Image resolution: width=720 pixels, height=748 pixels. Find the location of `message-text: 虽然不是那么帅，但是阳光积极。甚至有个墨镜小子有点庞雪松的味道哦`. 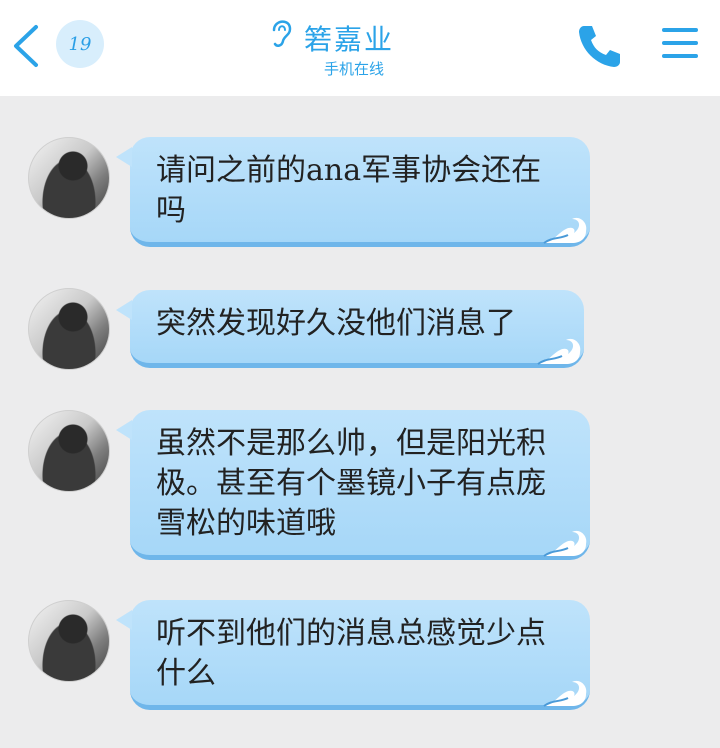

message-text: 虽然不是那么帅，但是阳光积极。甚至有个墨镜小子有点庞雪松的味道哦 is located at coordinates (351, 483).